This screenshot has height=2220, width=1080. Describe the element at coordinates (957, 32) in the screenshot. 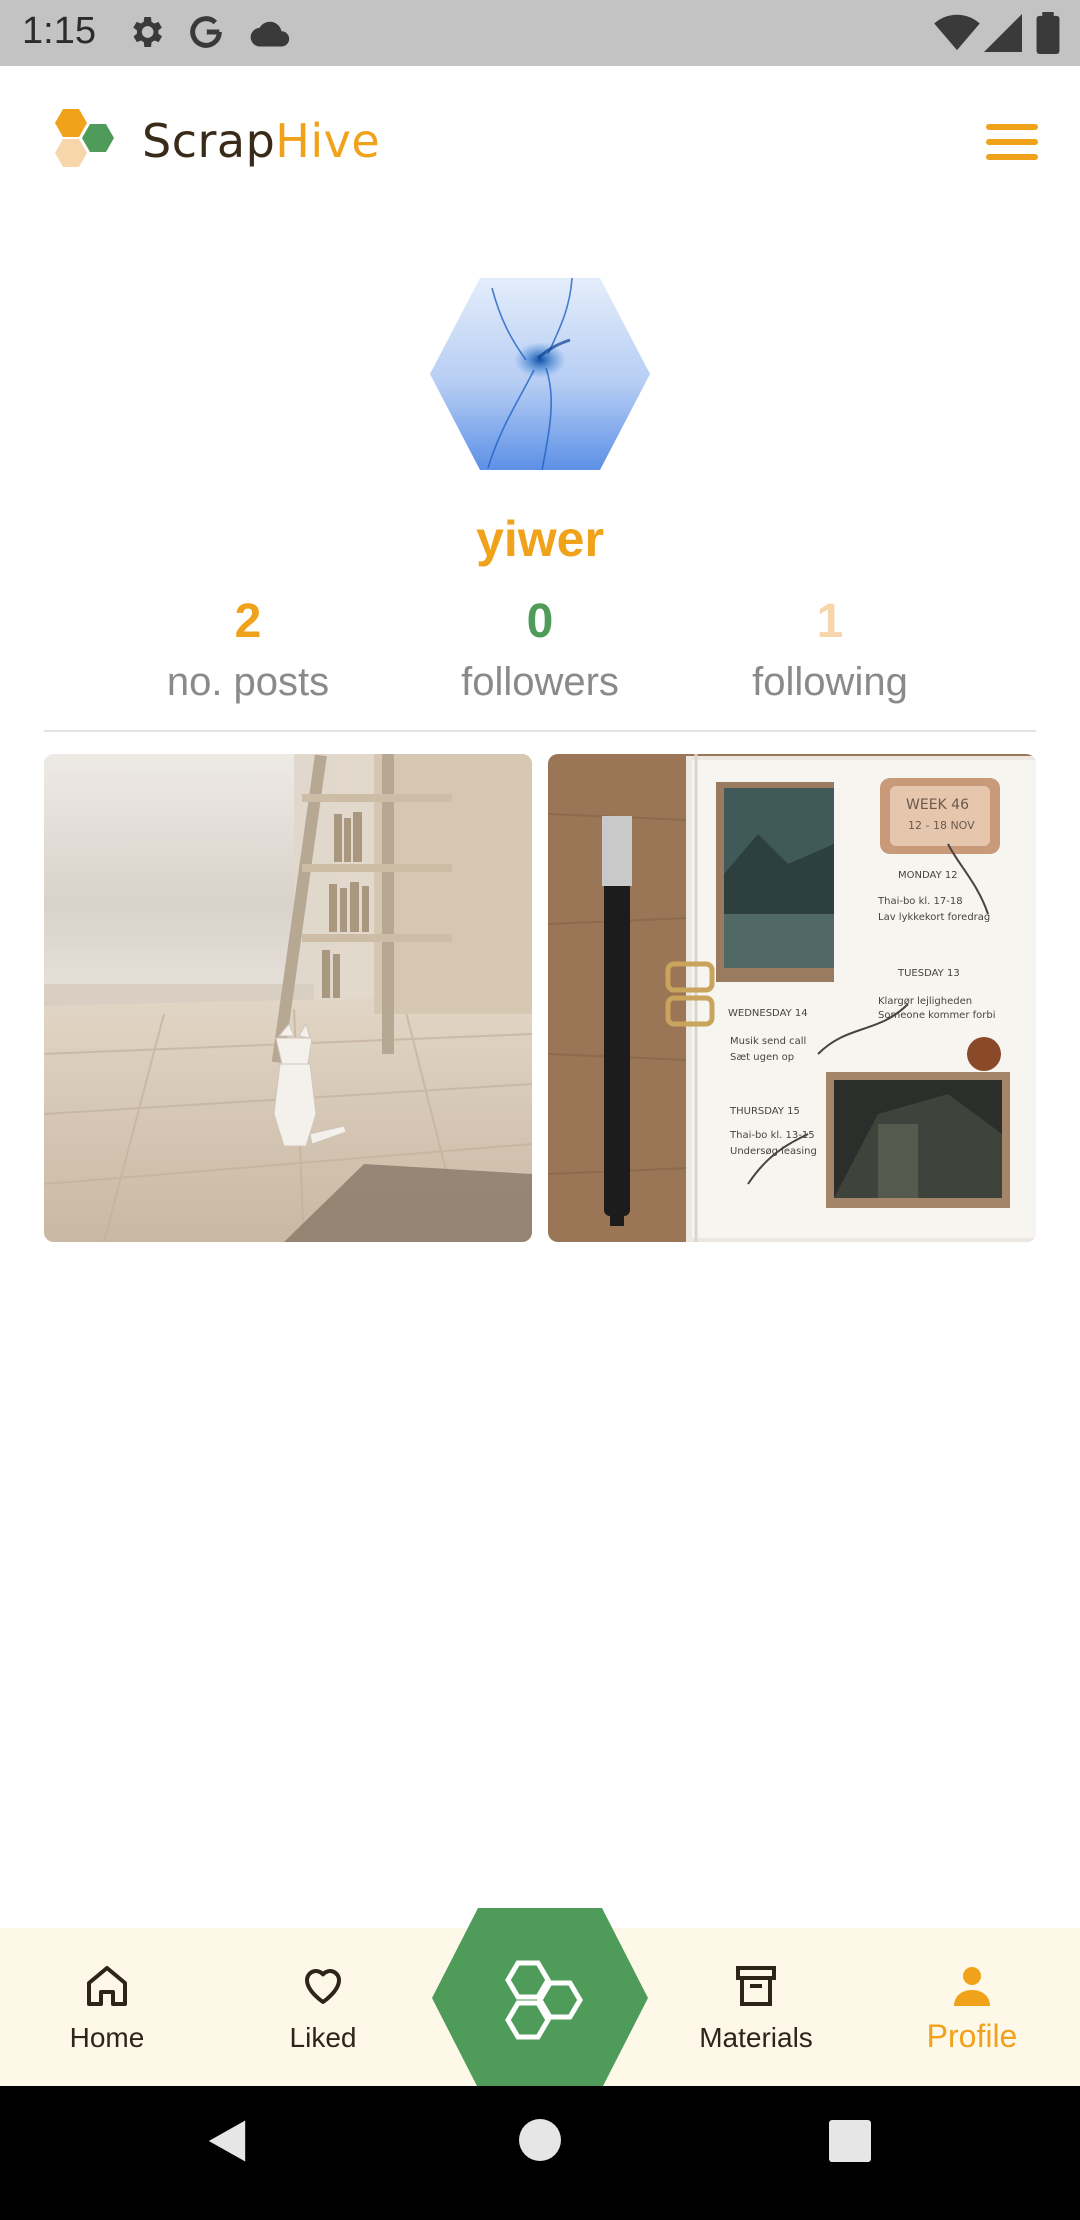

I see `wifi-icon` at that location.